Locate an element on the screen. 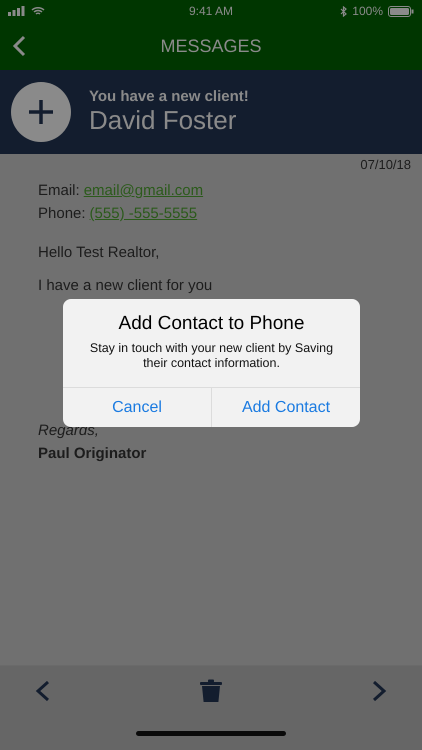  signal-icon is located at coordinates (17, 11).